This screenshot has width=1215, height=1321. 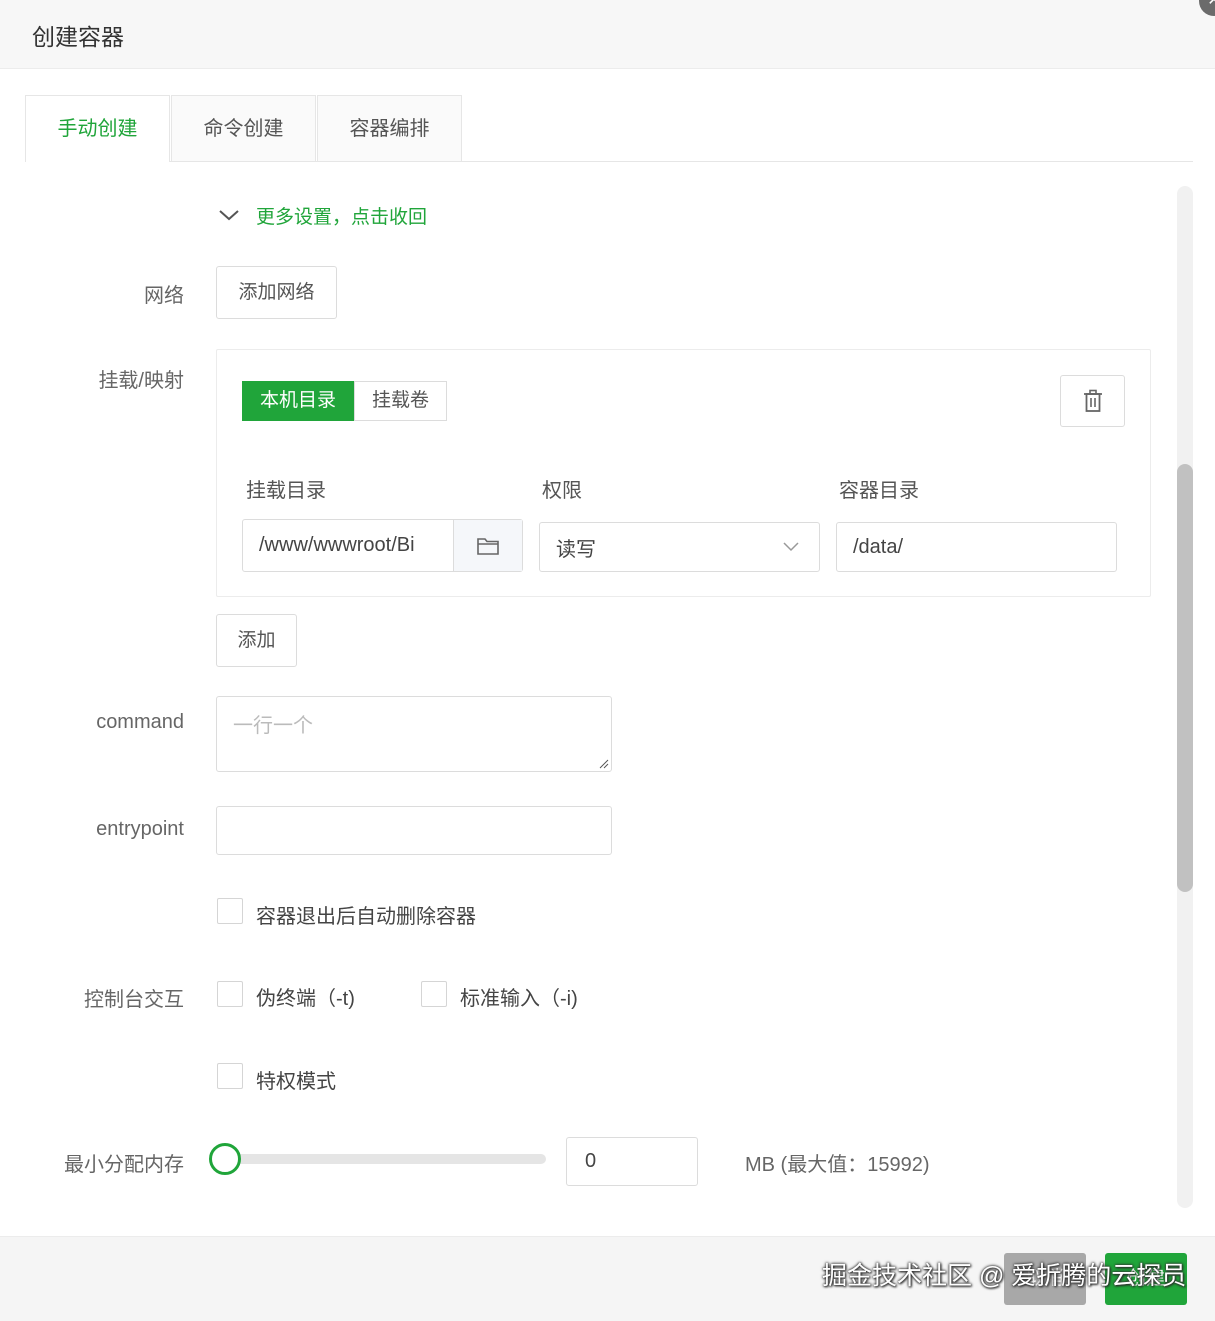 What do you see at coordinates (78, 37) in the screenshot?
I see `dialog-title: 创建容器` at bounding box center [78, 37].